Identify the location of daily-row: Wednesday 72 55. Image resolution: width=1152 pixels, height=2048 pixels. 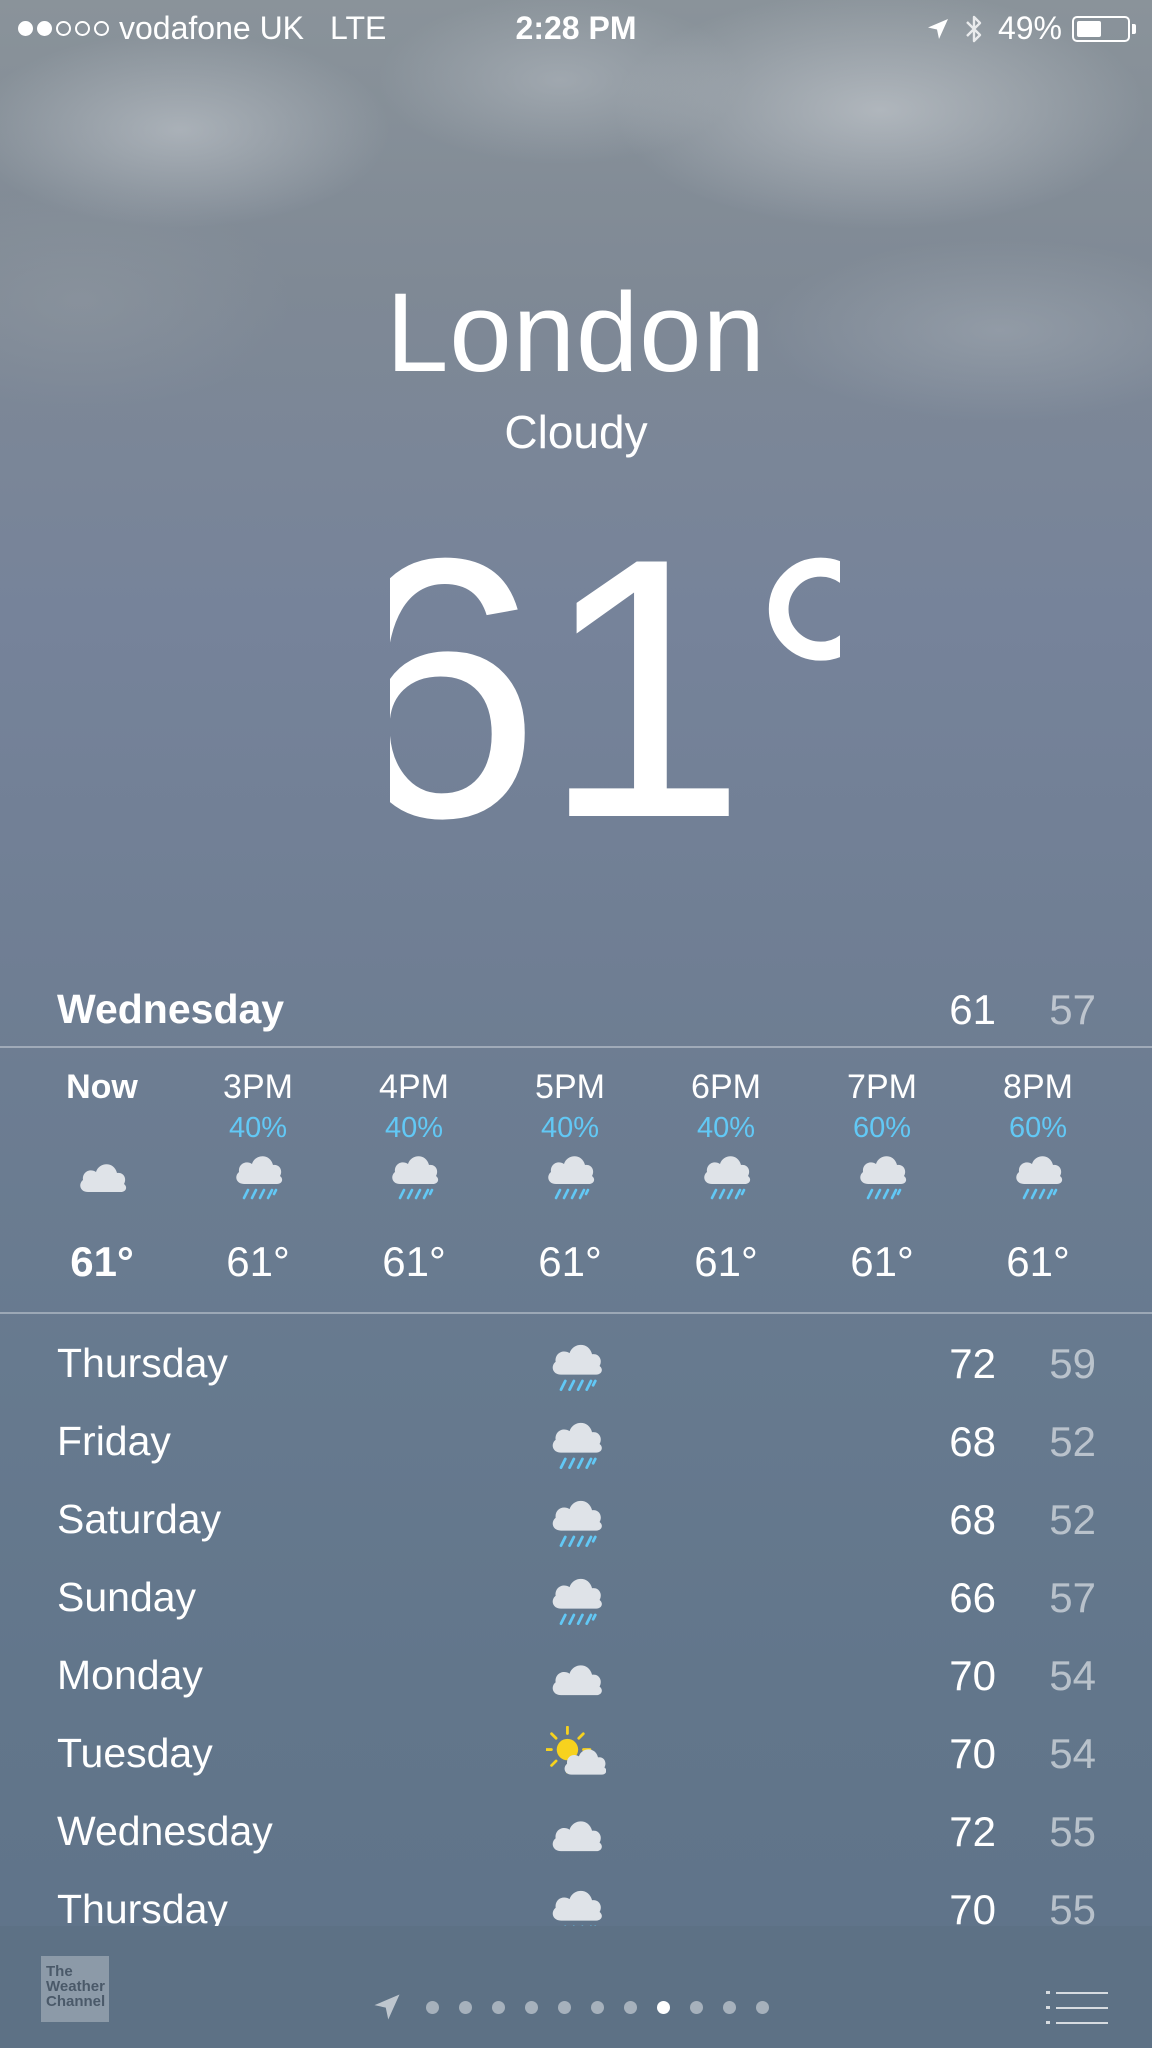
(576, 1835).